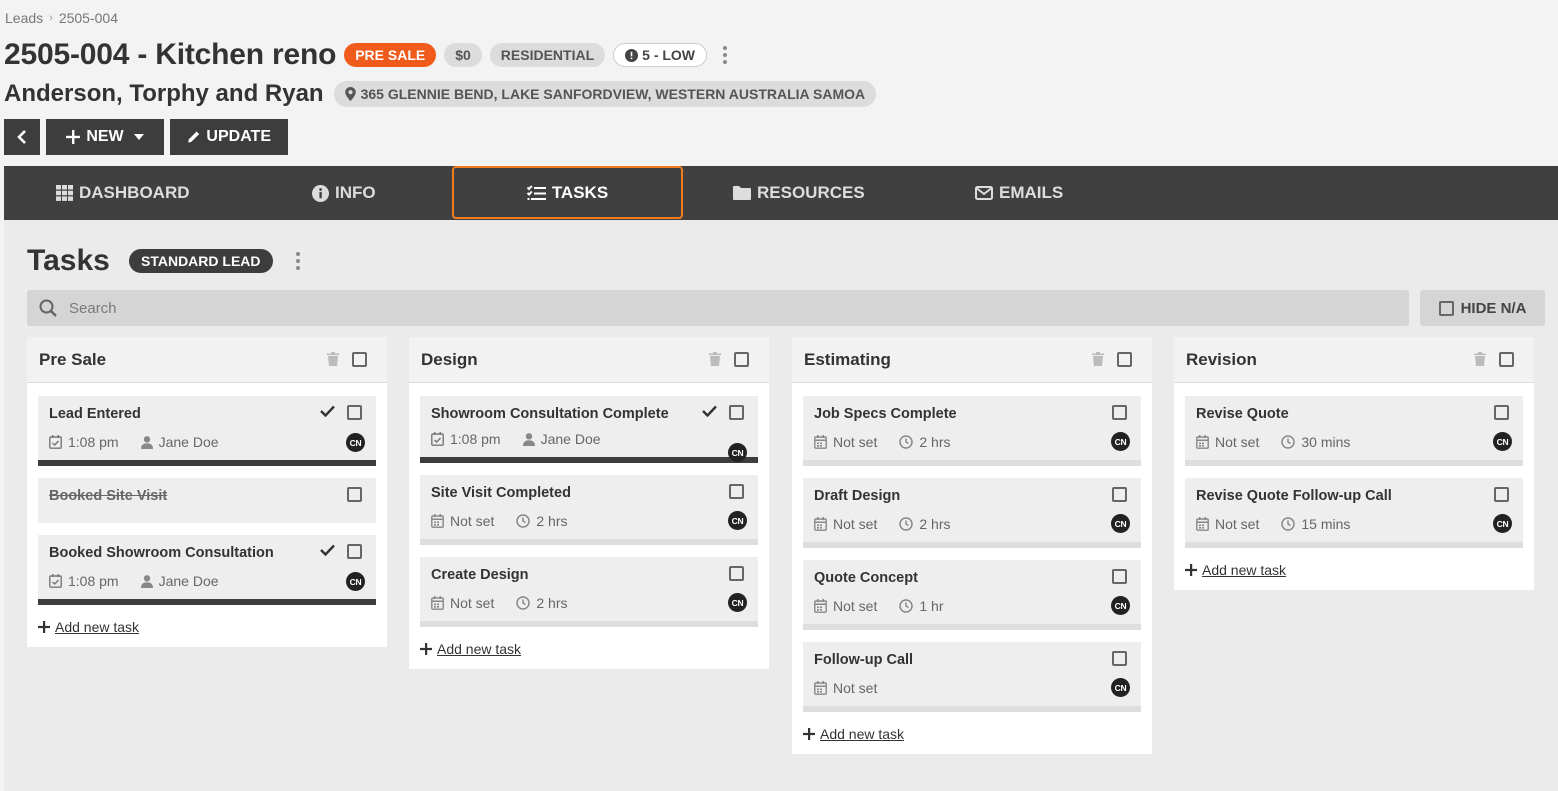 The image size is (1558, 791). What do you see at coordinates (1354, 431) in the screenshot?
I see `task-card: Revise Quote Not set 30 mins CN` at bounding box center [1354, 431].